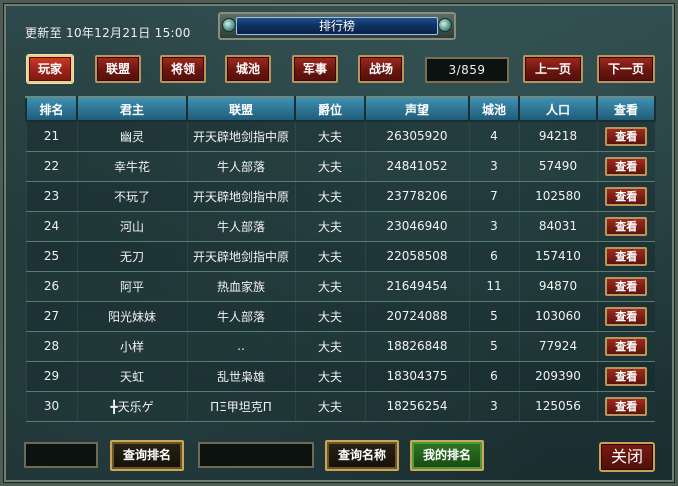 The image size is (678, 486). Describe the element at coordinates (467, 70) in the screenshot. I see `page-indicator: 3/859` at that location.